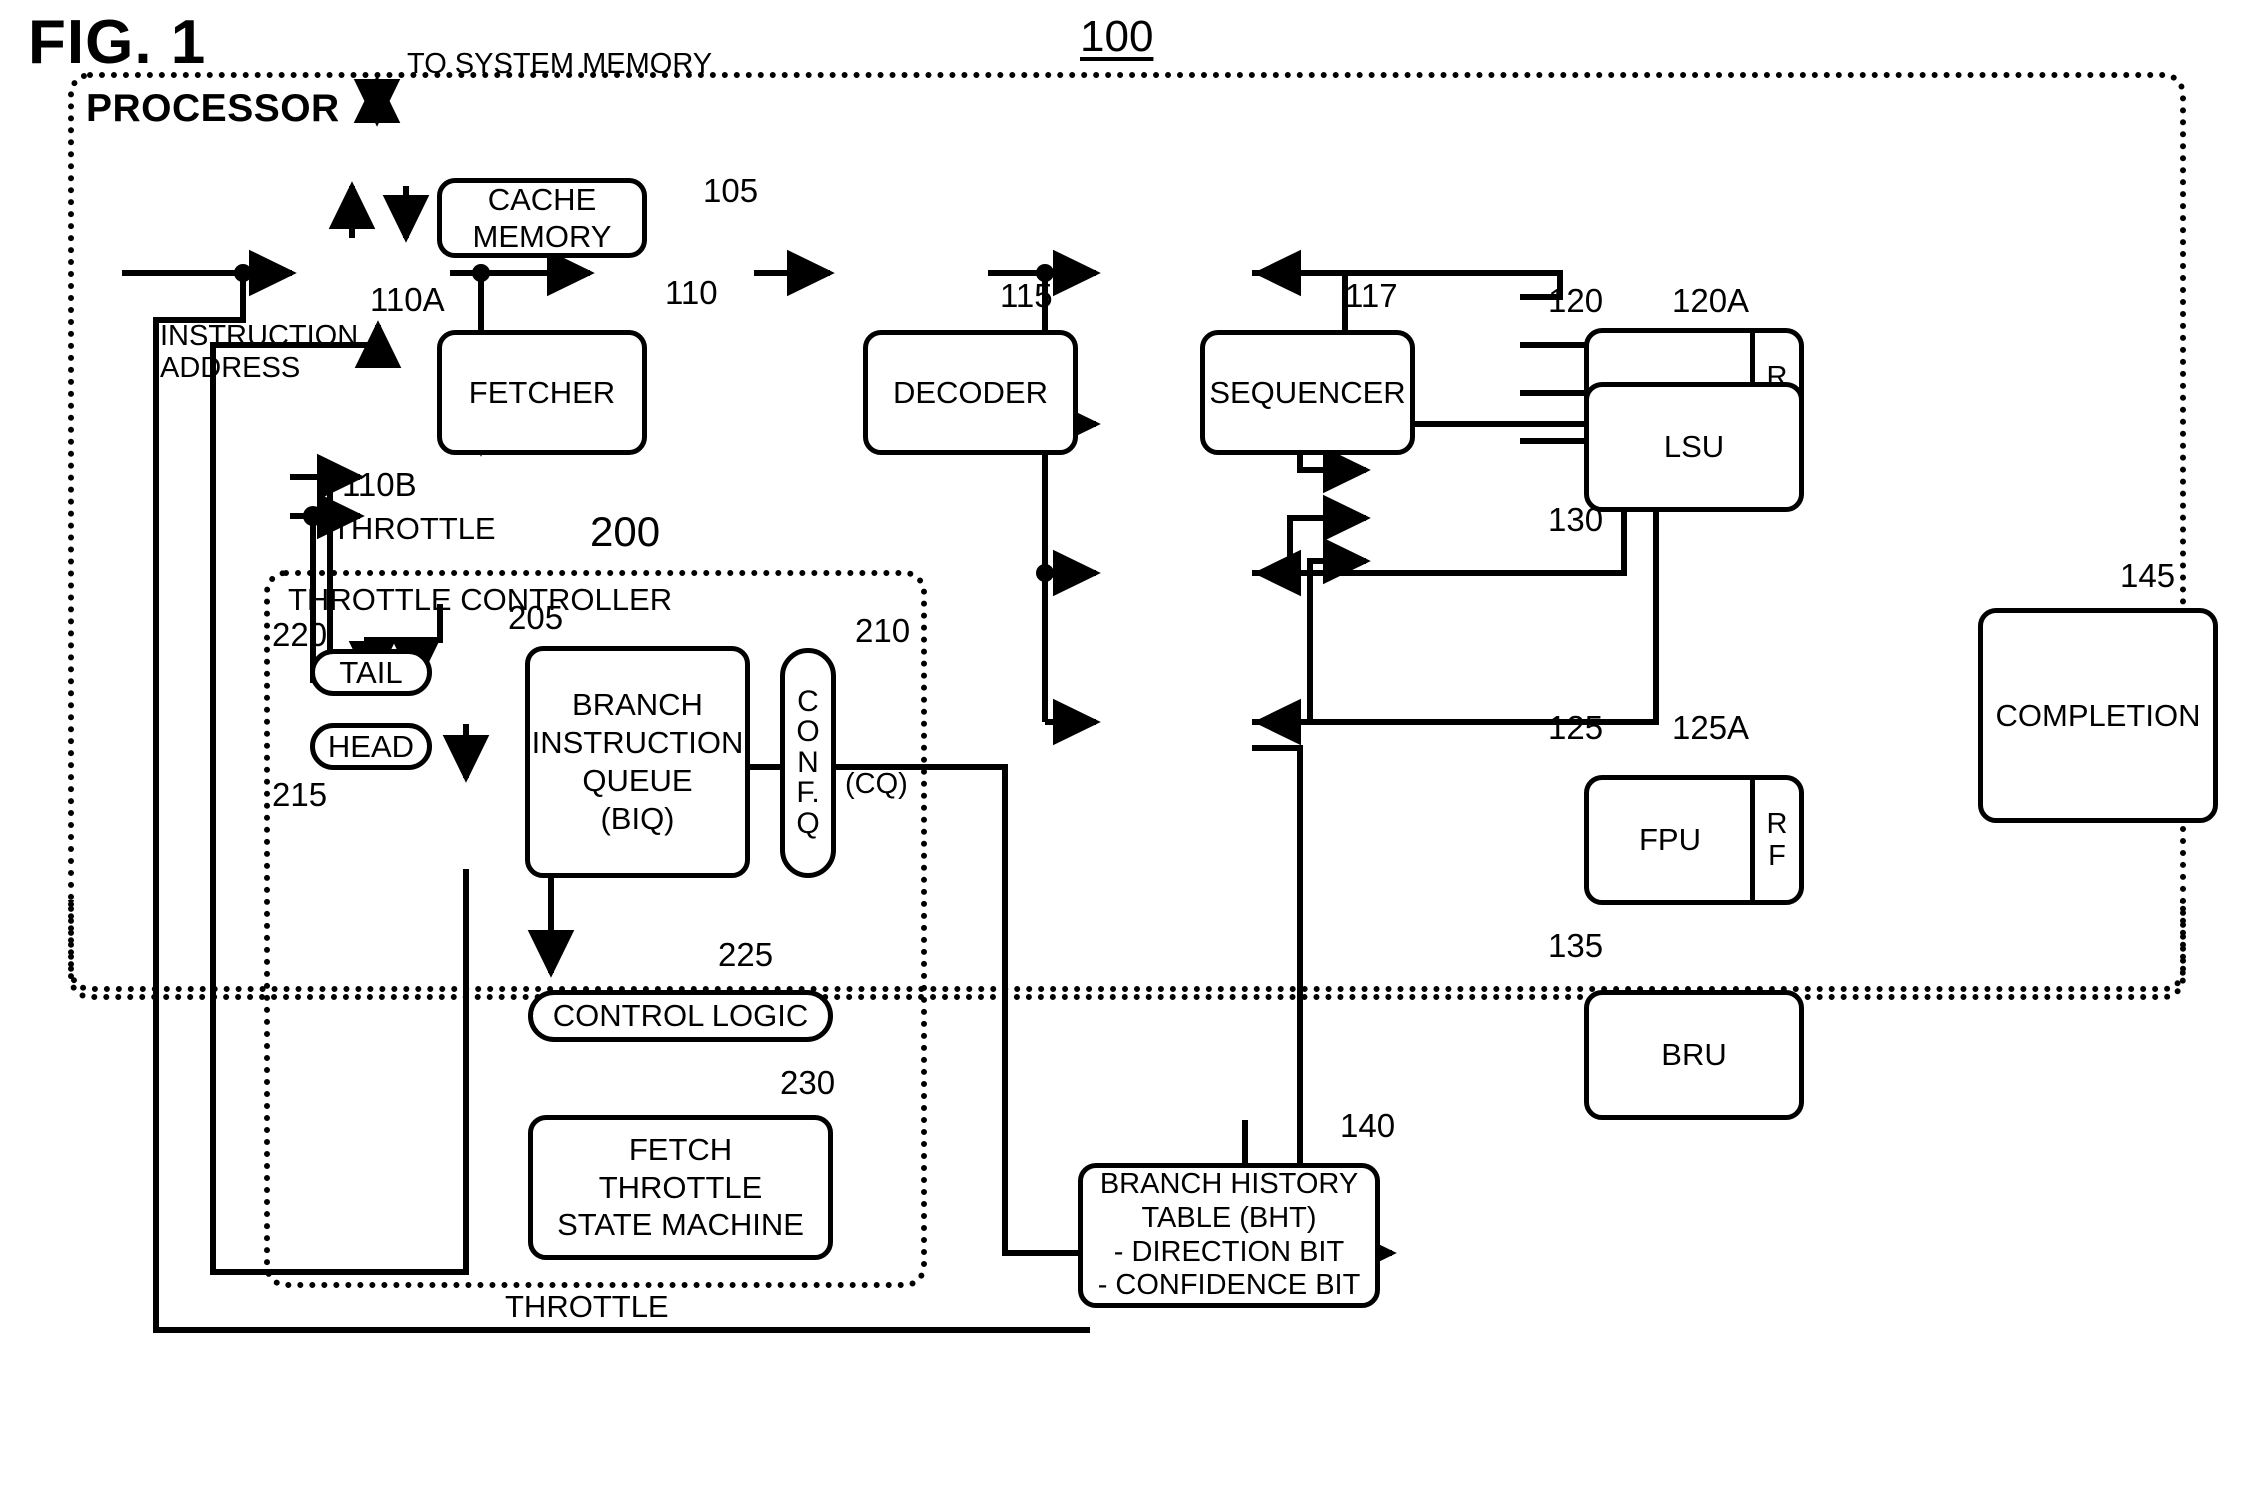 Image resolution: width=2262 pixels, height=1487 pixels. Describe the element at coordinates (1371, 295) in the screenshot. I see `ref-117: 117` at that location.